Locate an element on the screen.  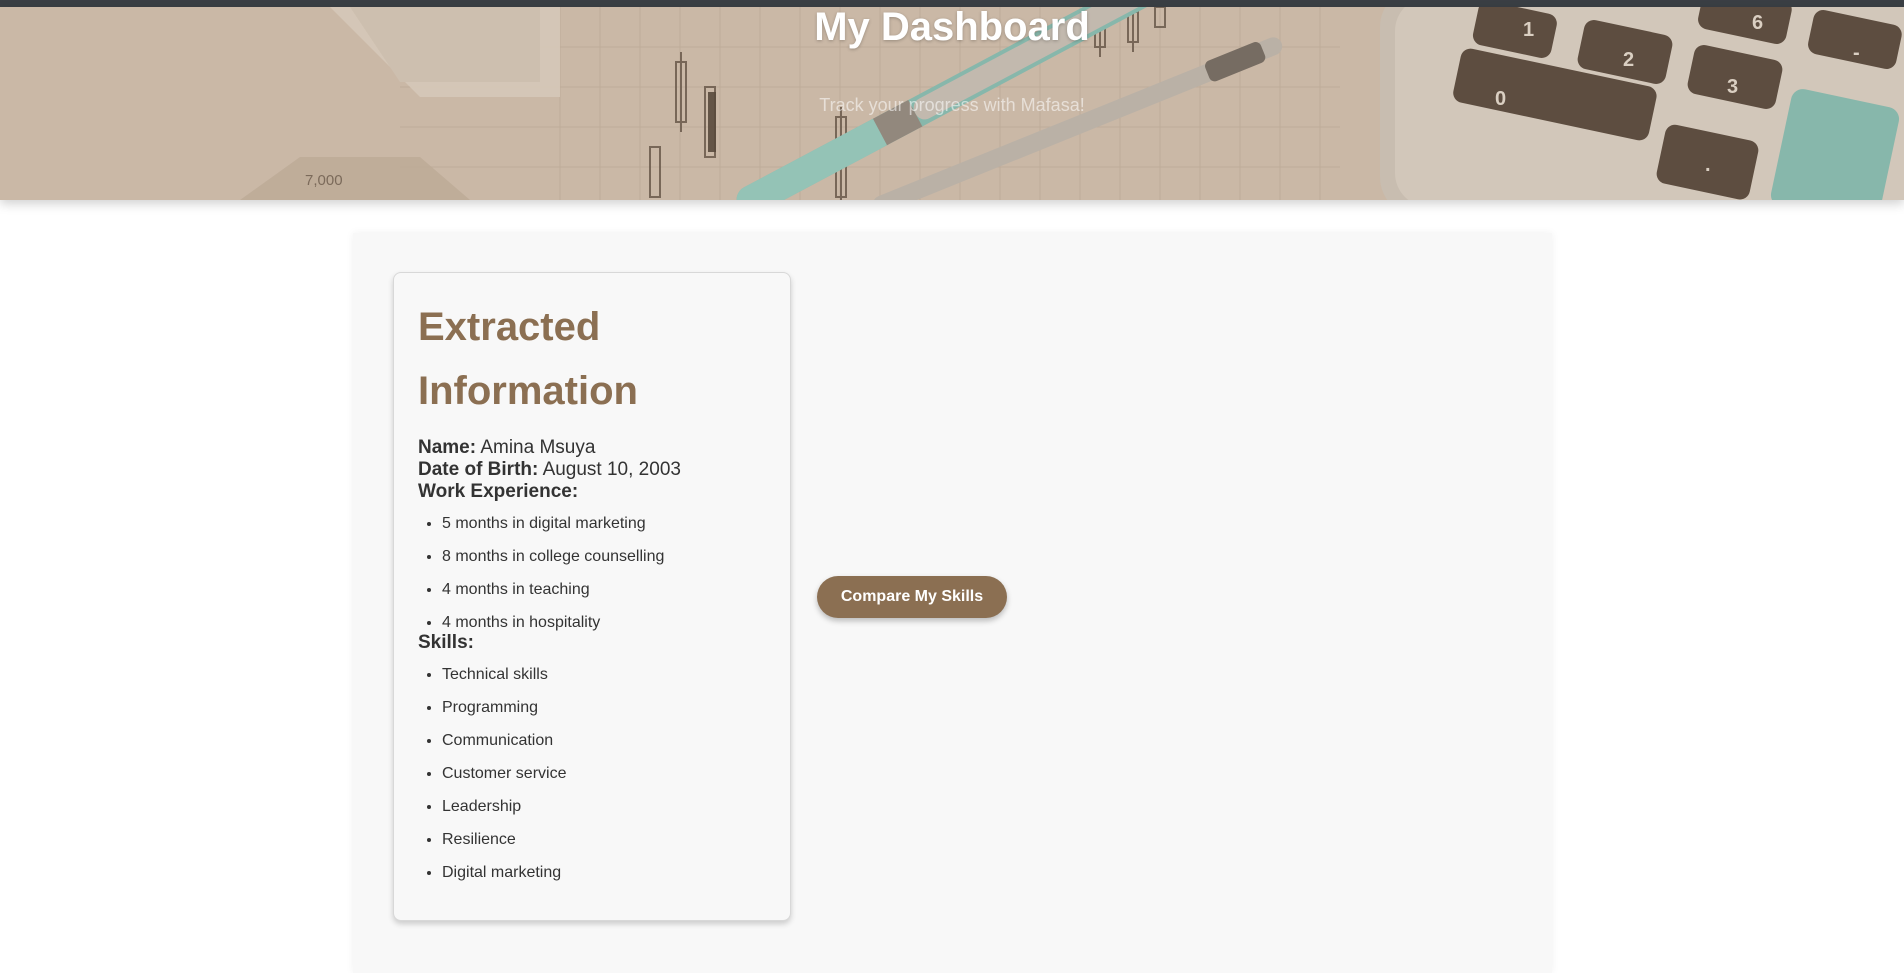
name-value: Amina Msuya is located at coordinates (538, 447).